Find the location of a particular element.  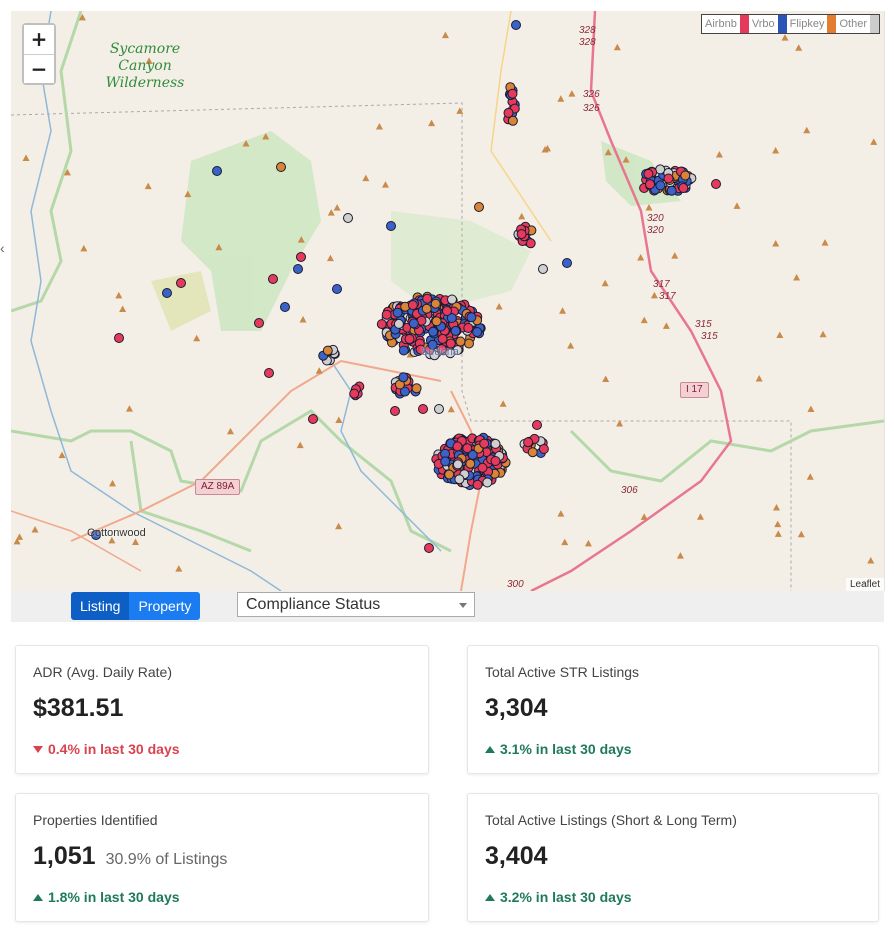

property-toggle-button: Property is located at coordinates (165, 606).